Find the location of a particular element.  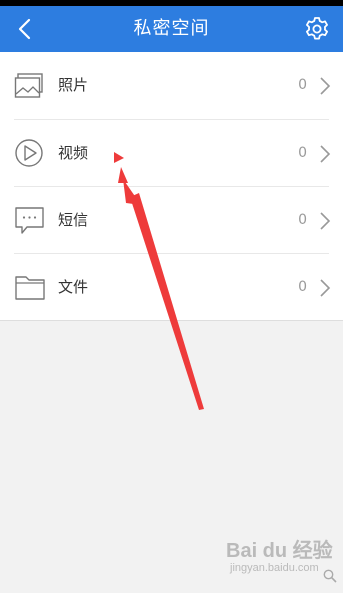

app-header: 私密空间 is located at coordinates (171, 29).